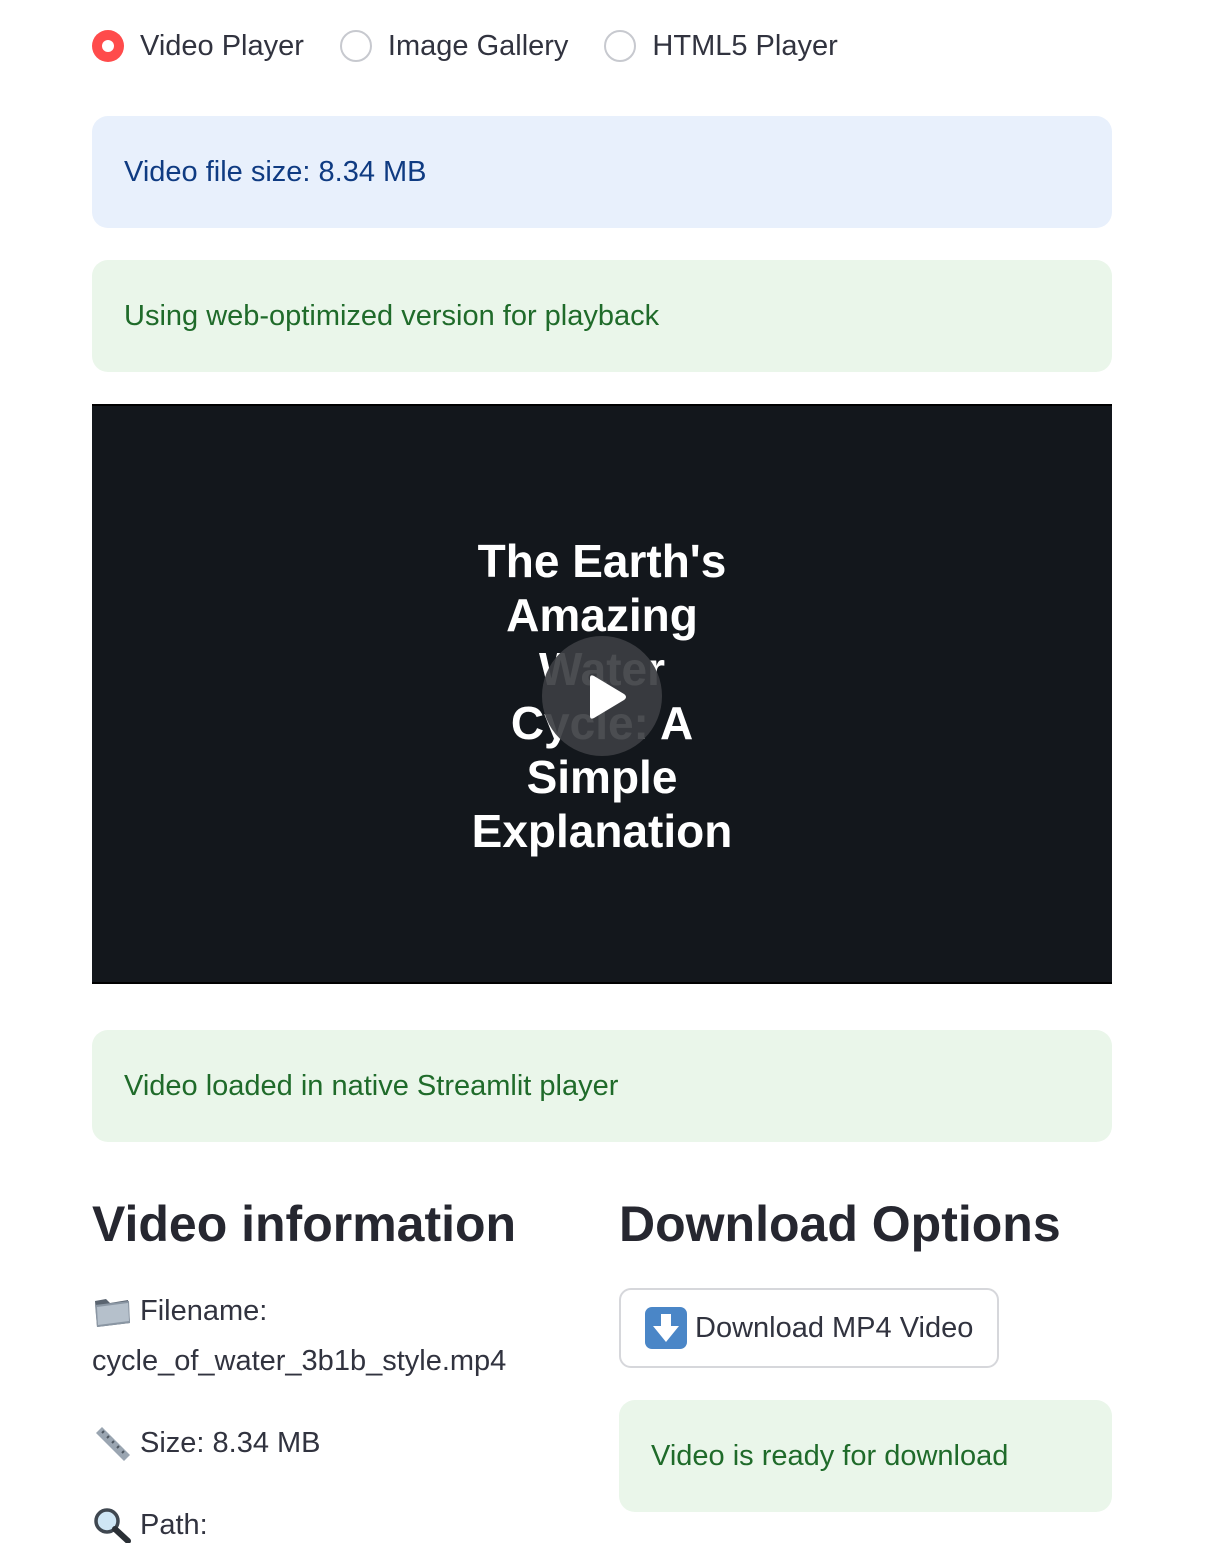  Describe the element at coordinates (840, 1224) in the screenshot. I see `download-options-heading: Download Options` at that location.